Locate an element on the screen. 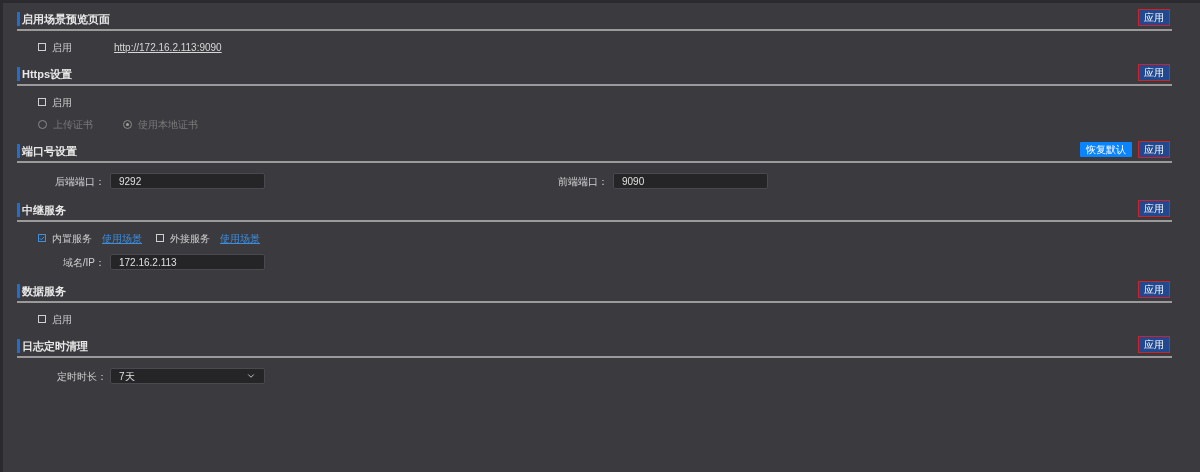 This screenshot has height=472, width=1200. input-field: 9090 is located at coordinates (690, 181).